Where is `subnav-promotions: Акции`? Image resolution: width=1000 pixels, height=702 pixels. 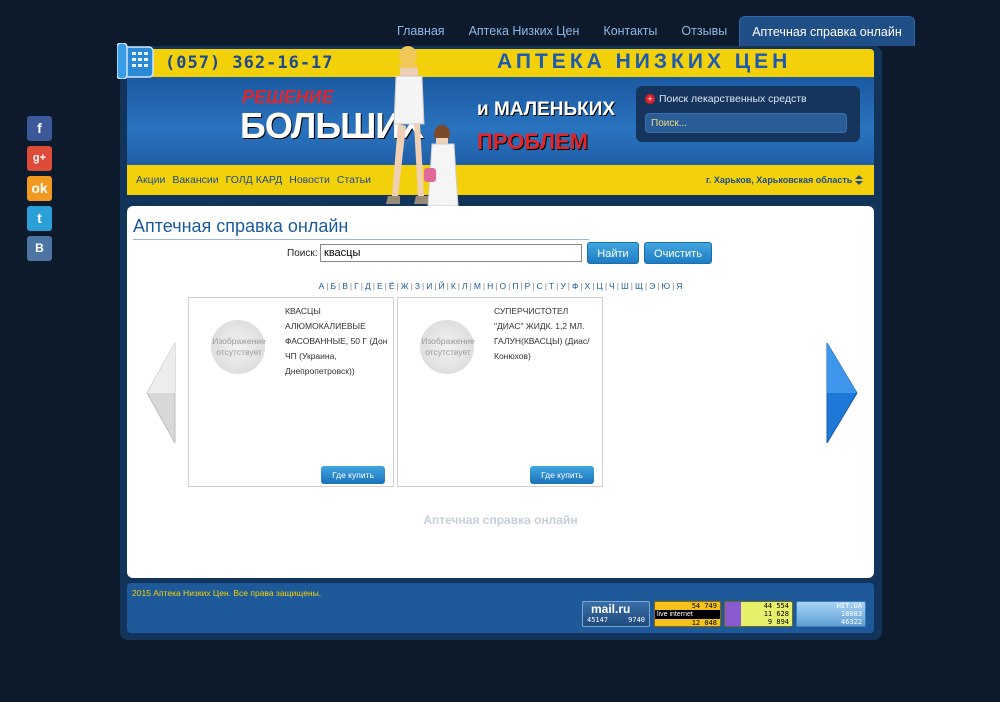 subnav-promotions: Акции is located at coordinates (150, 180).